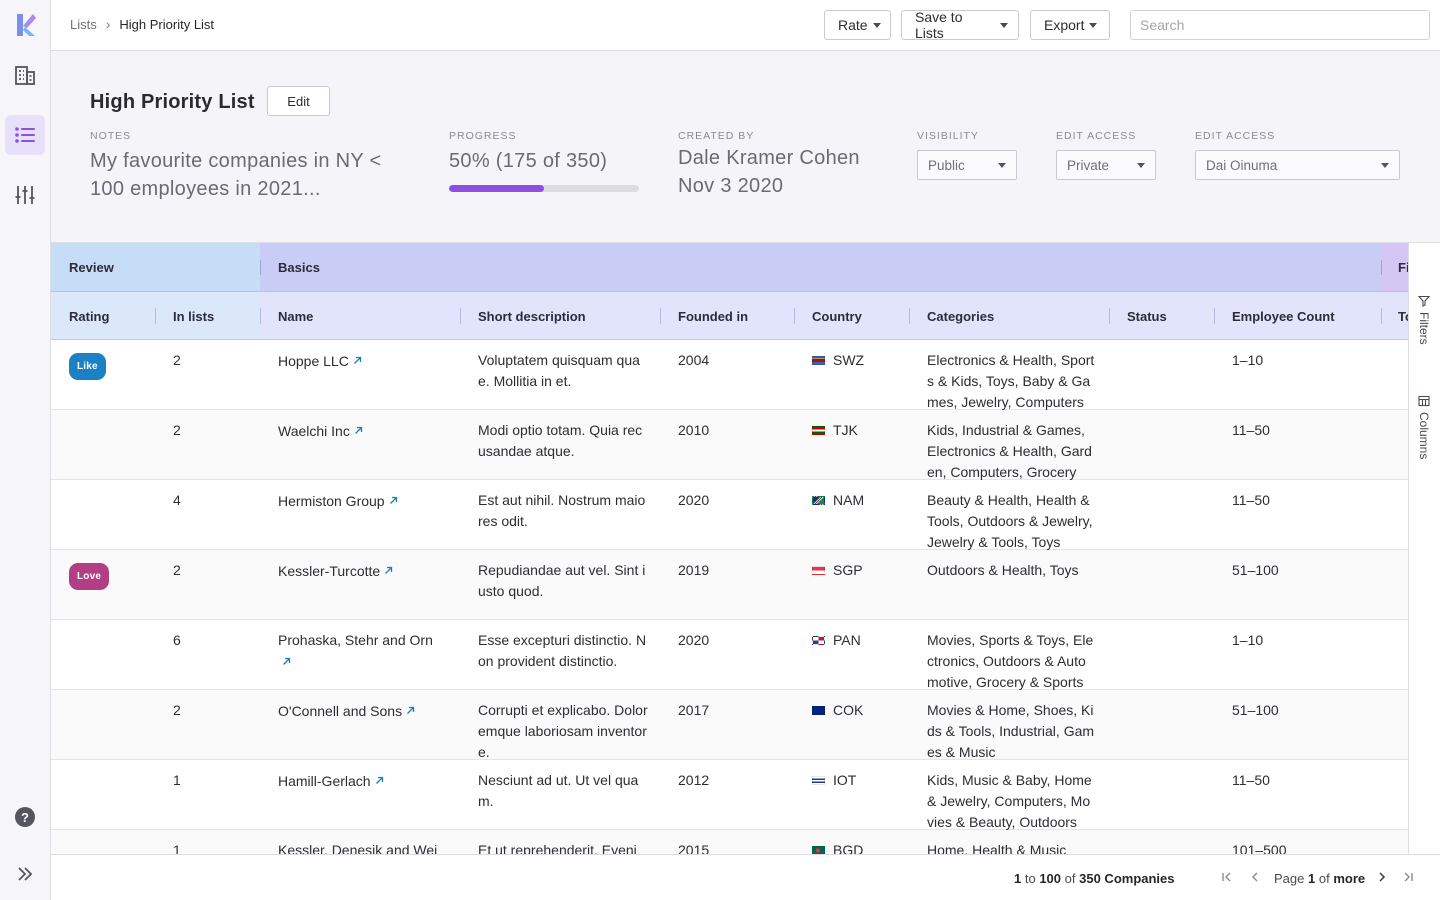 The image size is (1440, 900). I want to click on employee-count-cell: 101–500, so click(1259, 848).